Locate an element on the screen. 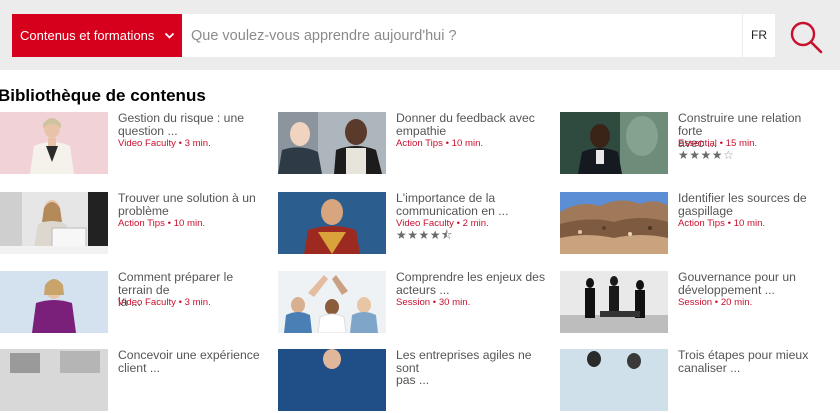 The image size is (840, 413). card-title: Trouver une solution à un problème is located at coordinates (187, 204).